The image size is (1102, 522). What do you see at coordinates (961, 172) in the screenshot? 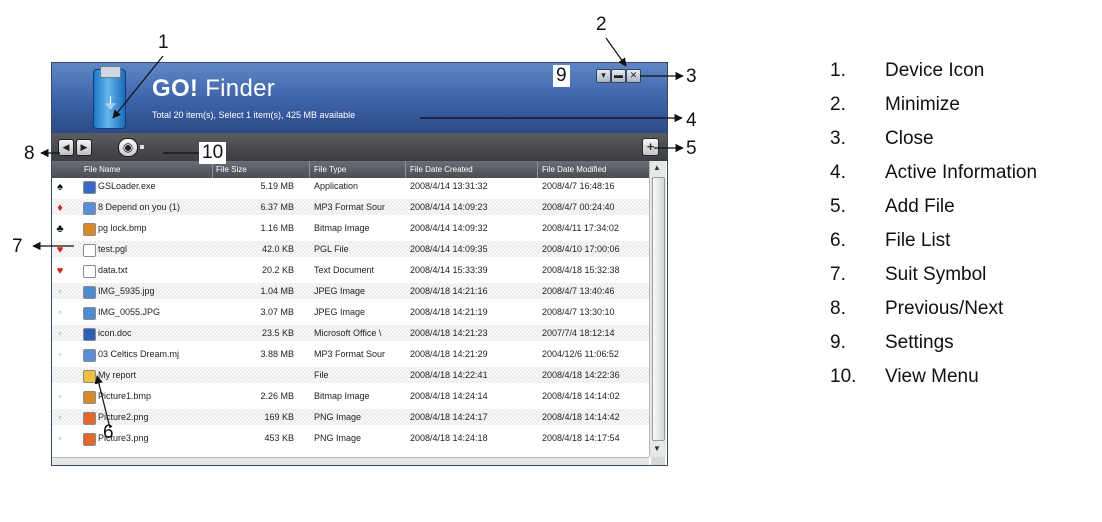
I see `legend-text: Active Information` at bounding box center [961, 172].